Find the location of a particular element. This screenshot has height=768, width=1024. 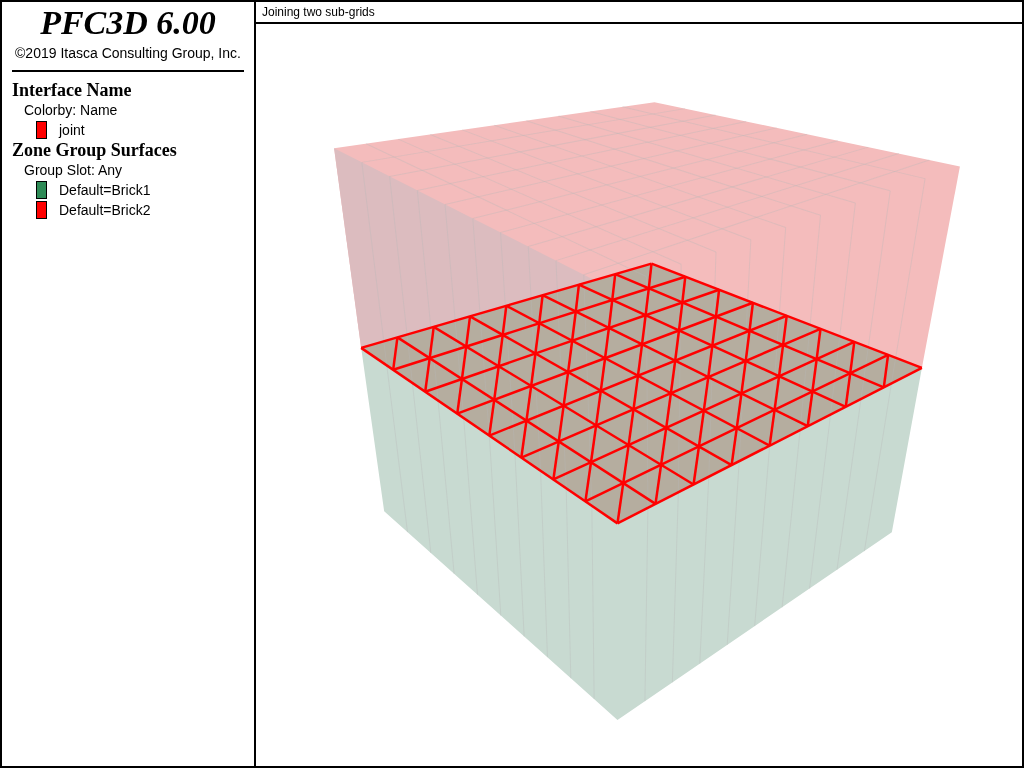

view-title: Joining two sub-grids is located at coordinates (639, 13).